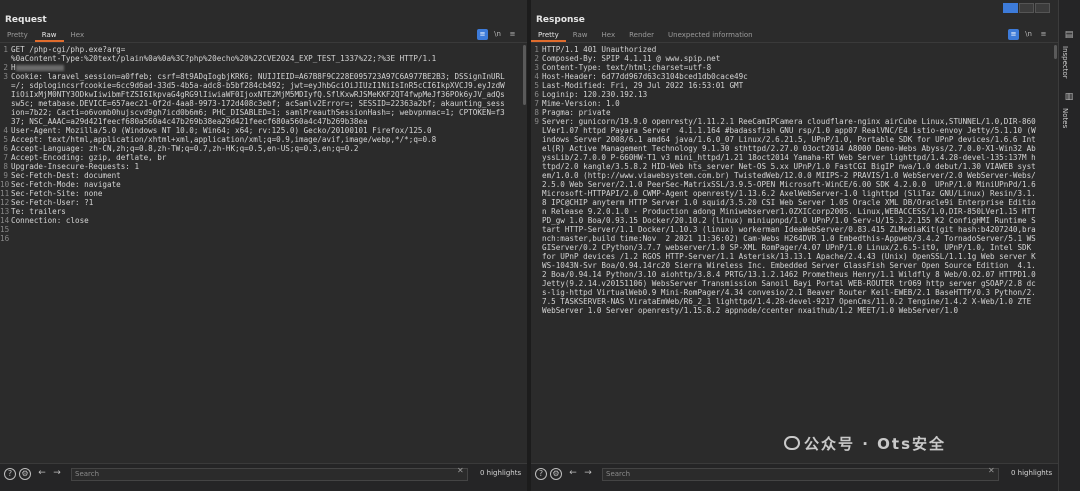 This screenshot has height=491, width=1080. I want to click on code-line: 1 HTTP/1.1 401 Unauthorized, so click(794, 49).